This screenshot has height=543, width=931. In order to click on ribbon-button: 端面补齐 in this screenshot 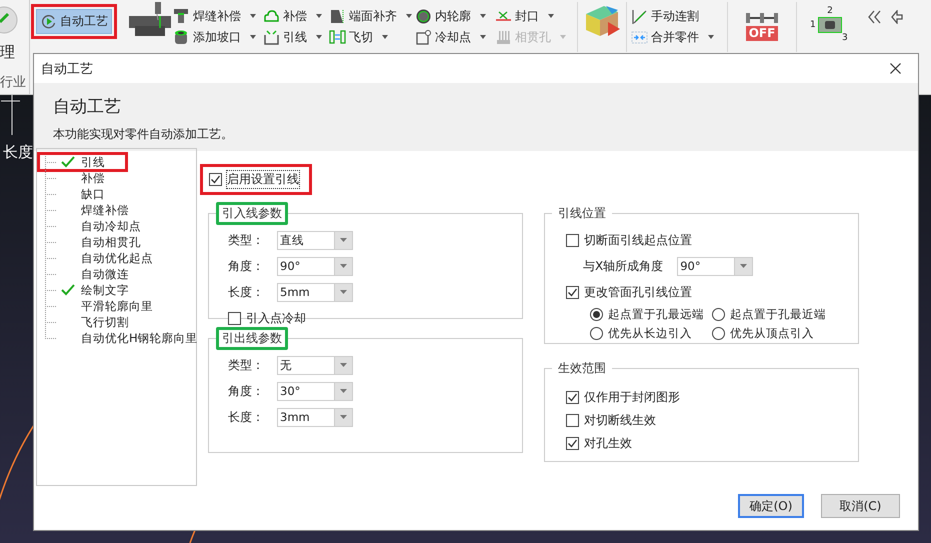, I will do `click(372, 16)`.